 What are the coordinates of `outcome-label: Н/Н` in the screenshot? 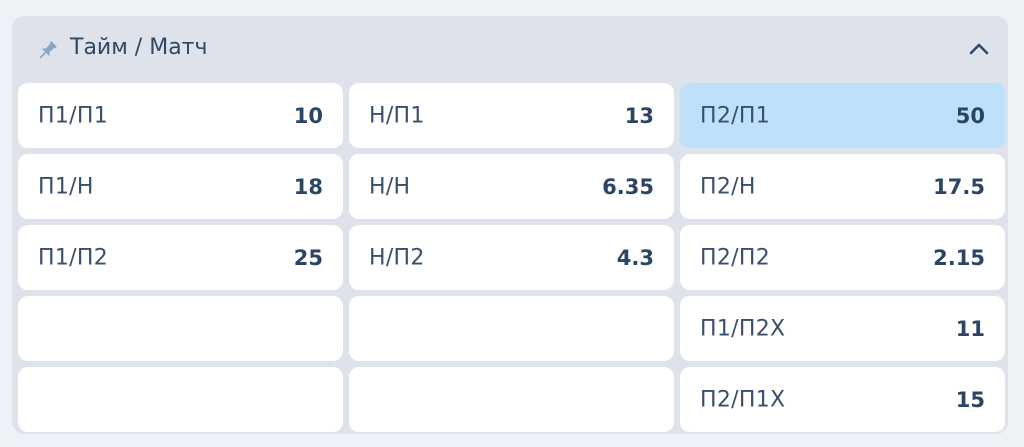 It's located at (390, 186).